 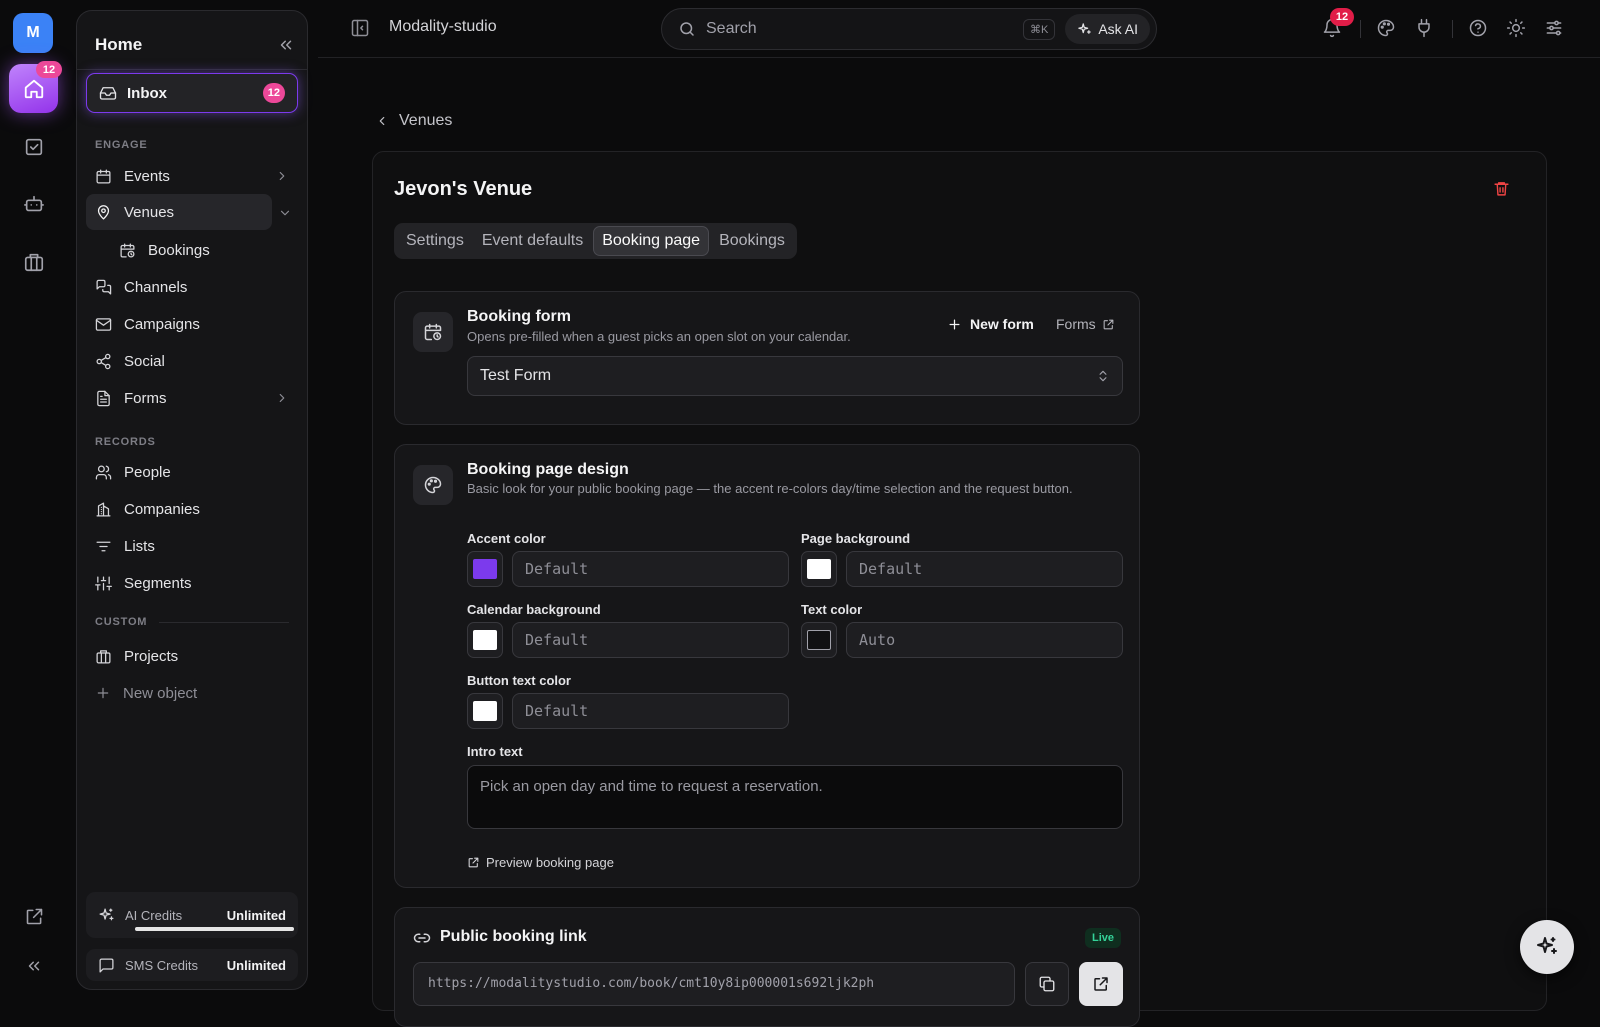 What do you see at coordinates (179, 212) in the screenshot?
I see `sidebar-item-venues: Venues` at bounding box center [179, 212].